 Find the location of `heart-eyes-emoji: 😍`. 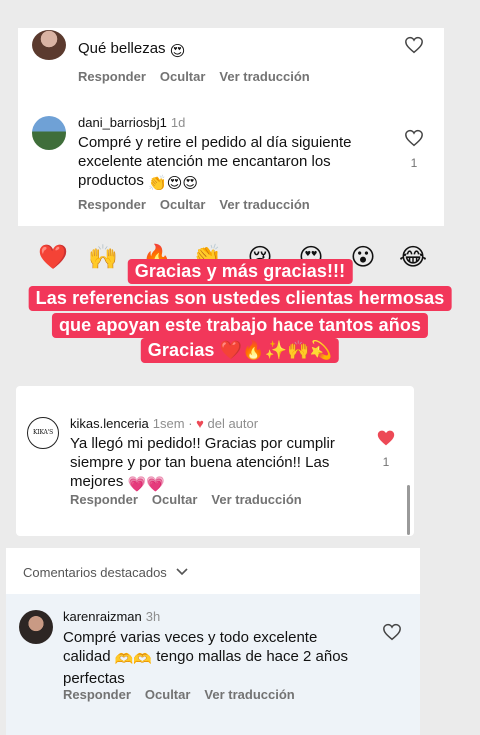

heart-eyes-emoji: 😍 is located at coordinates (177, 51).